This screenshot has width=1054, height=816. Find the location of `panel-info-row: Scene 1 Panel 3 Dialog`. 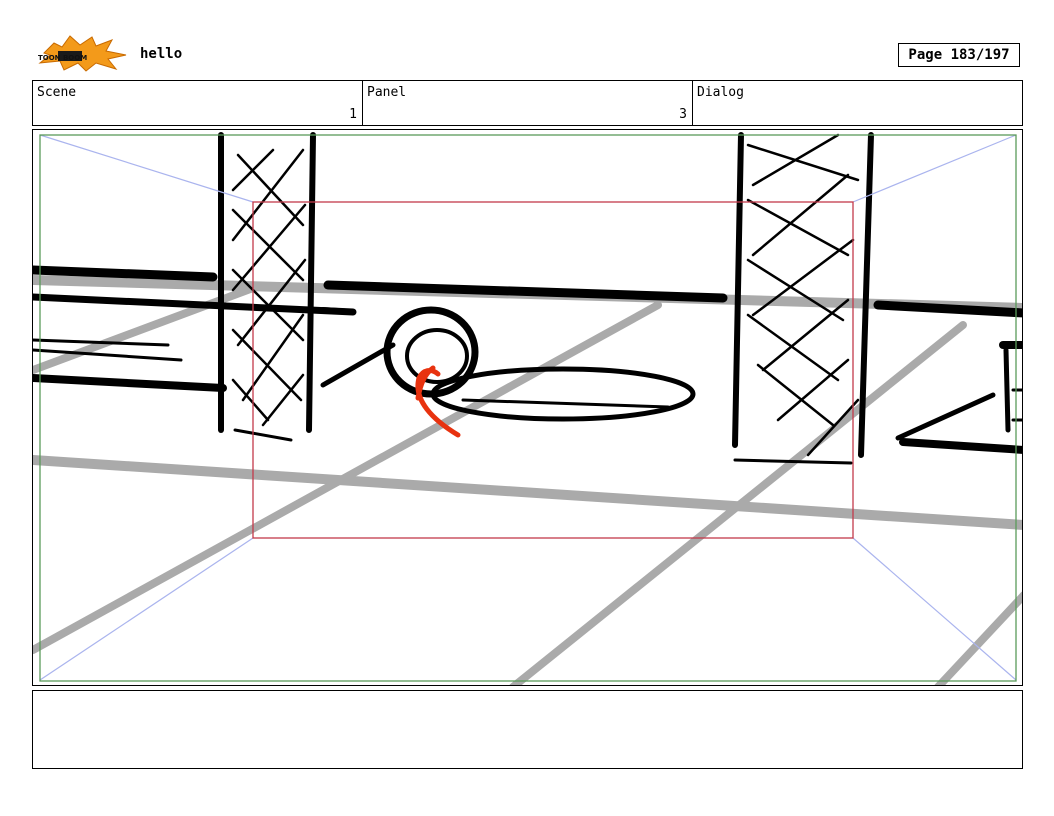

panel-info-row: Scene 1 Panel 3 Dialog is located at coordinates (527, 103).